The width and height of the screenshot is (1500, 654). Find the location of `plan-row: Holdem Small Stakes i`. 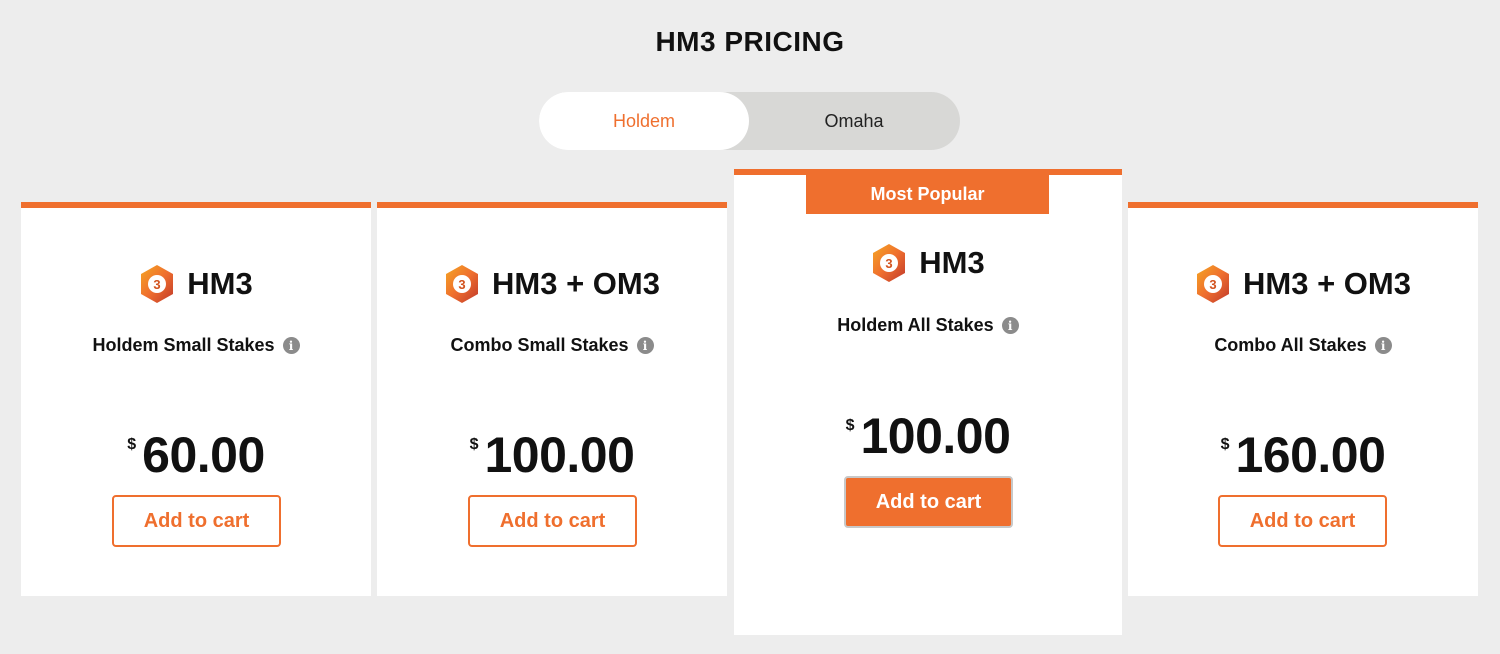

plan-row: Holdem Small Stakes i is located at coordinates (196, 345).